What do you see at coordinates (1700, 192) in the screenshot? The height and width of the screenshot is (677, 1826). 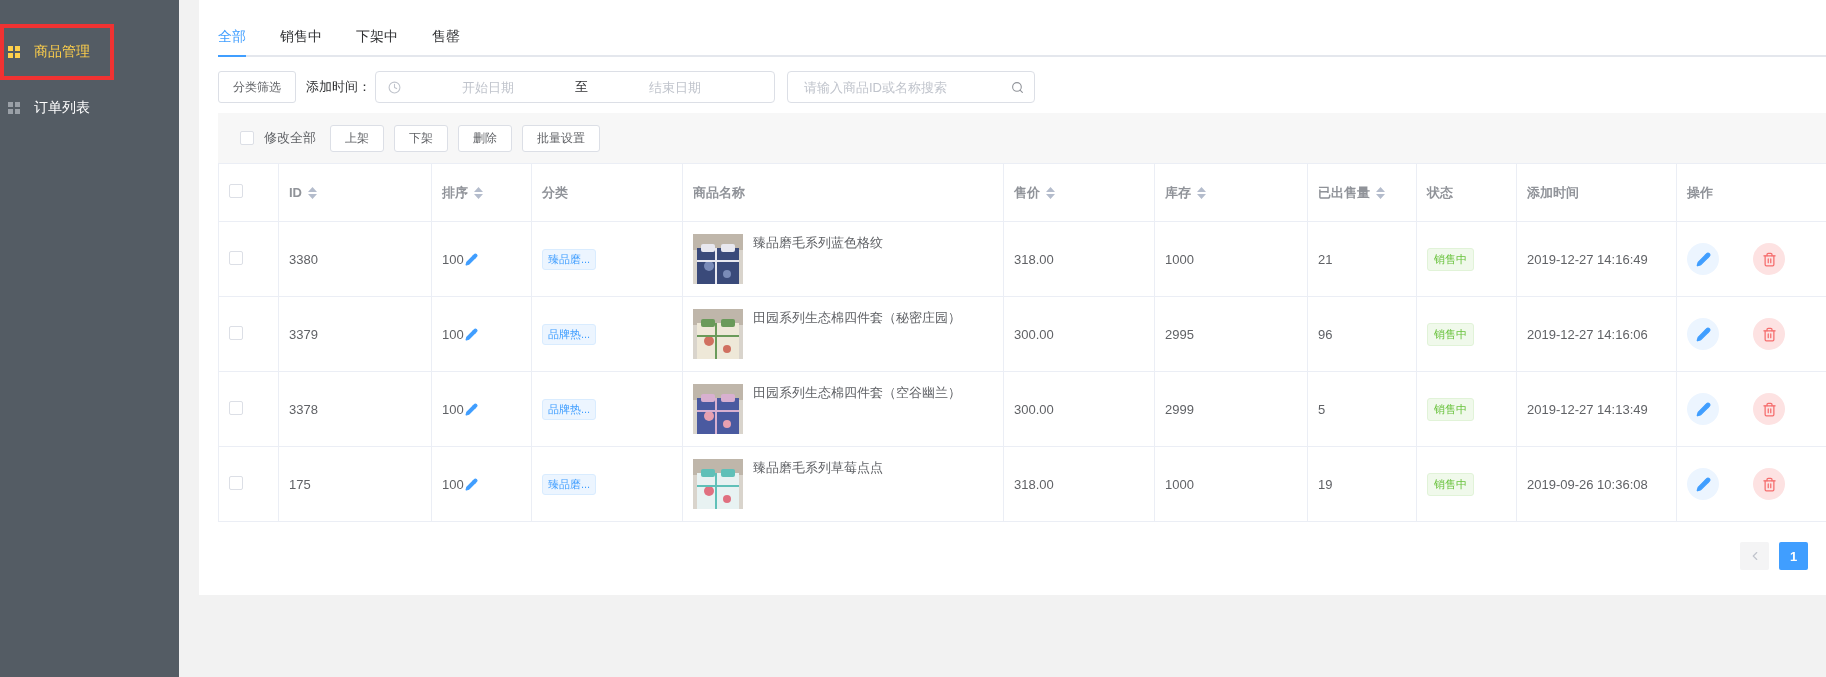 I see `column-header: 操作` at bounding box center [1700, 192].